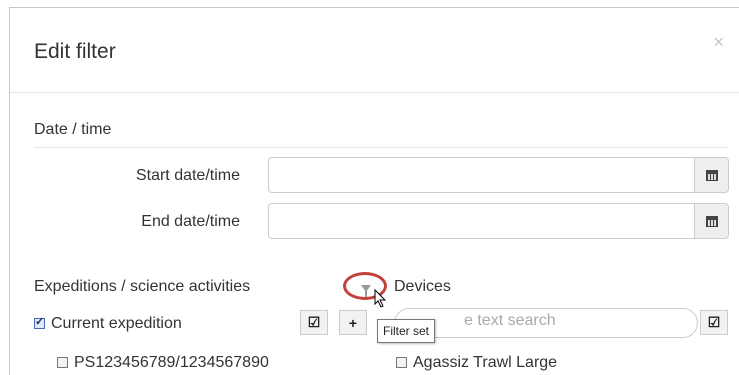 This screenshot has height=375, width=739. What do you see at coordinates (481, 175) in the screenshot?
I see `start-date-input` at bounding box center [481, 175].